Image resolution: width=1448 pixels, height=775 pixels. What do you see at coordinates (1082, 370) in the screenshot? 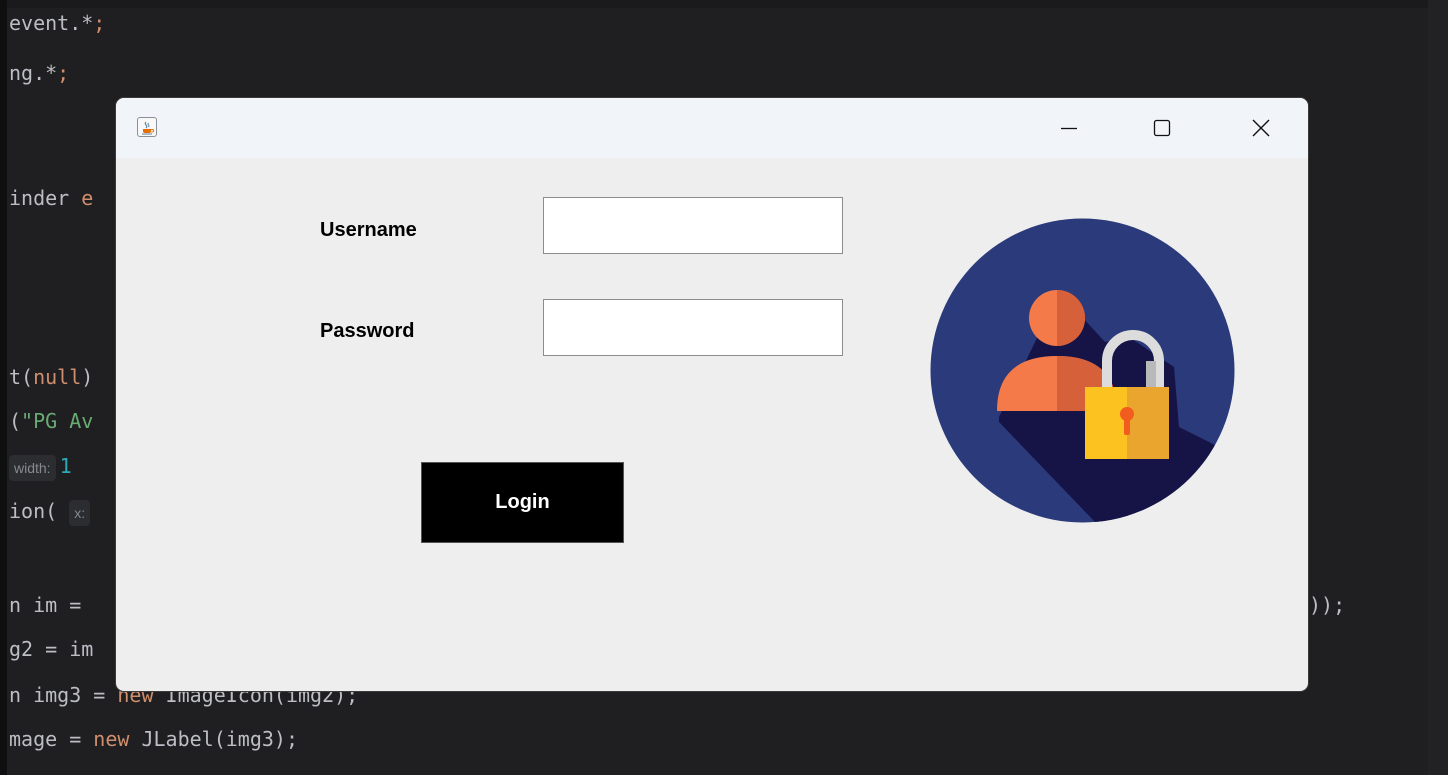
I see `user-lock-icon` at bounding box center [1082, 370].